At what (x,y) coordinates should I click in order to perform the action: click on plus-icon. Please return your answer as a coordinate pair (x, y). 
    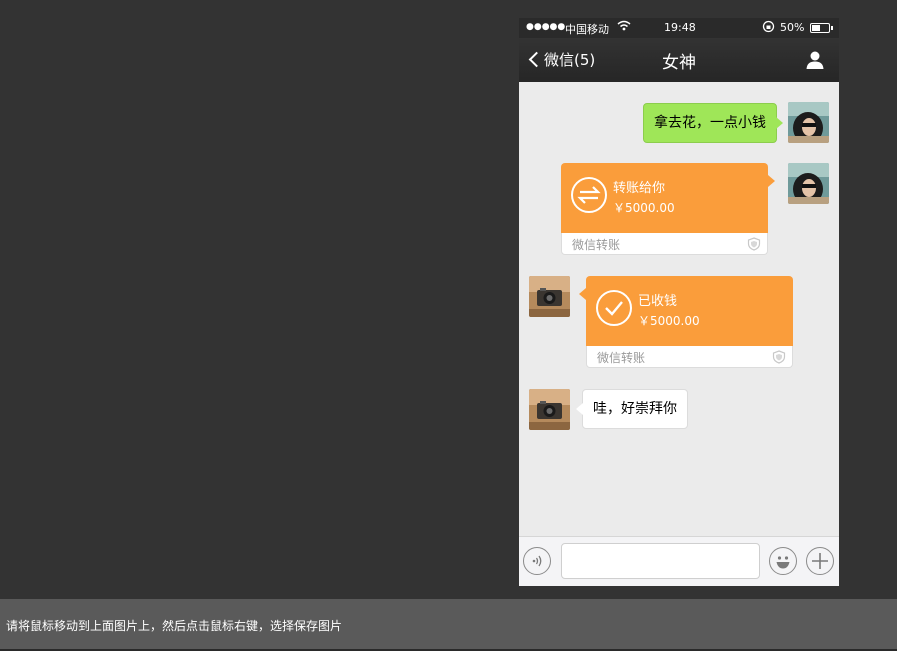
    Looking at the image, I should click on (820, 561).